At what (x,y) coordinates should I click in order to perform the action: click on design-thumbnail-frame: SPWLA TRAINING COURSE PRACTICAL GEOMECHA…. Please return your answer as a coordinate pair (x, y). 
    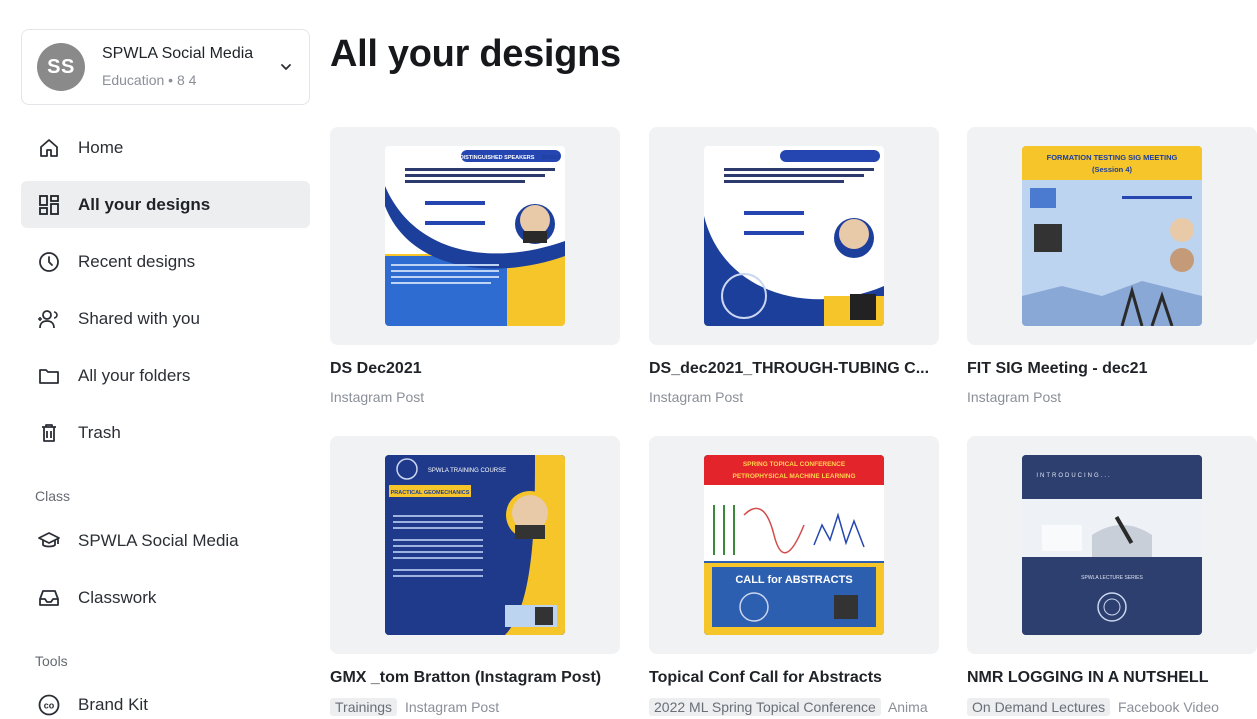
    Looking at the image, I should click on (475, 545).